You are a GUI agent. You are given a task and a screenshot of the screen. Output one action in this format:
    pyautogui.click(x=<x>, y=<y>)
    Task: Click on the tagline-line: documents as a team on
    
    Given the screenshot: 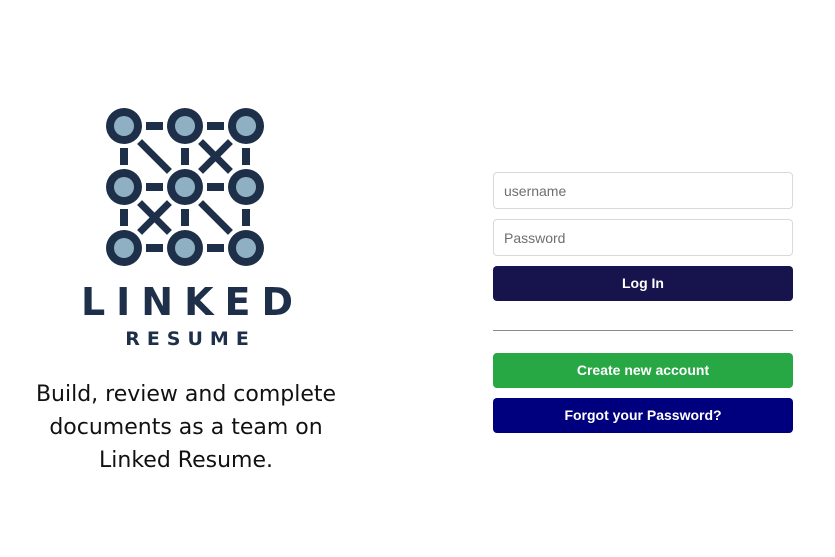 What is the action you would take?
    pyautogui.click(x=186, y=427)
    